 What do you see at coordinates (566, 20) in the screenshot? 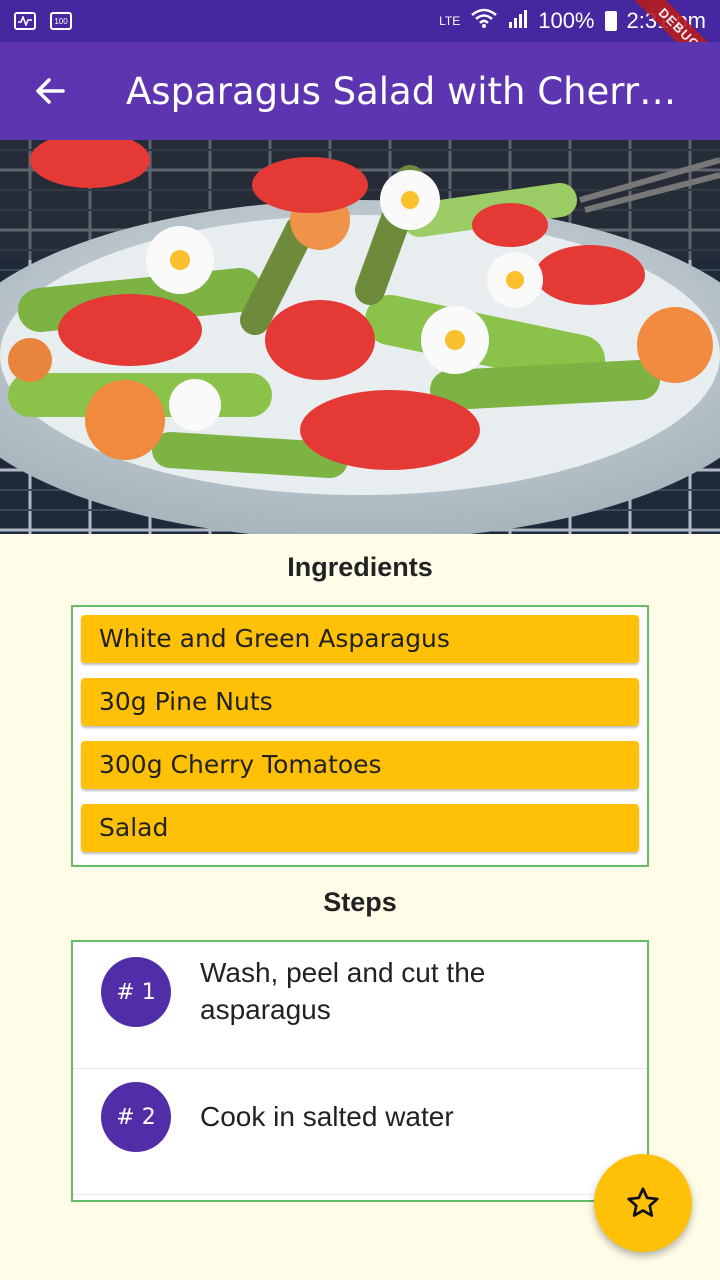
I see `battery-percent: 100%` at bounding box center [566, 20].